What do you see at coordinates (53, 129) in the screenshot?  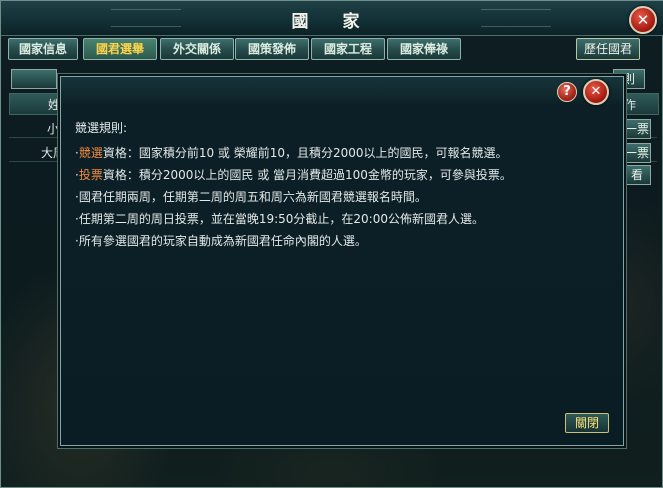 I see `bg-row-name: 小` at bounding box center [53, 129].